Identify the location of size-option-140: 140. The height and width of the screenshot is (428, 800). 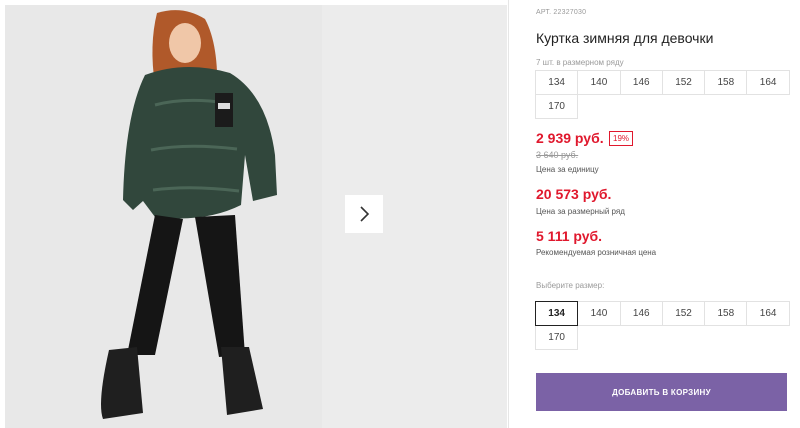
(599, 313).